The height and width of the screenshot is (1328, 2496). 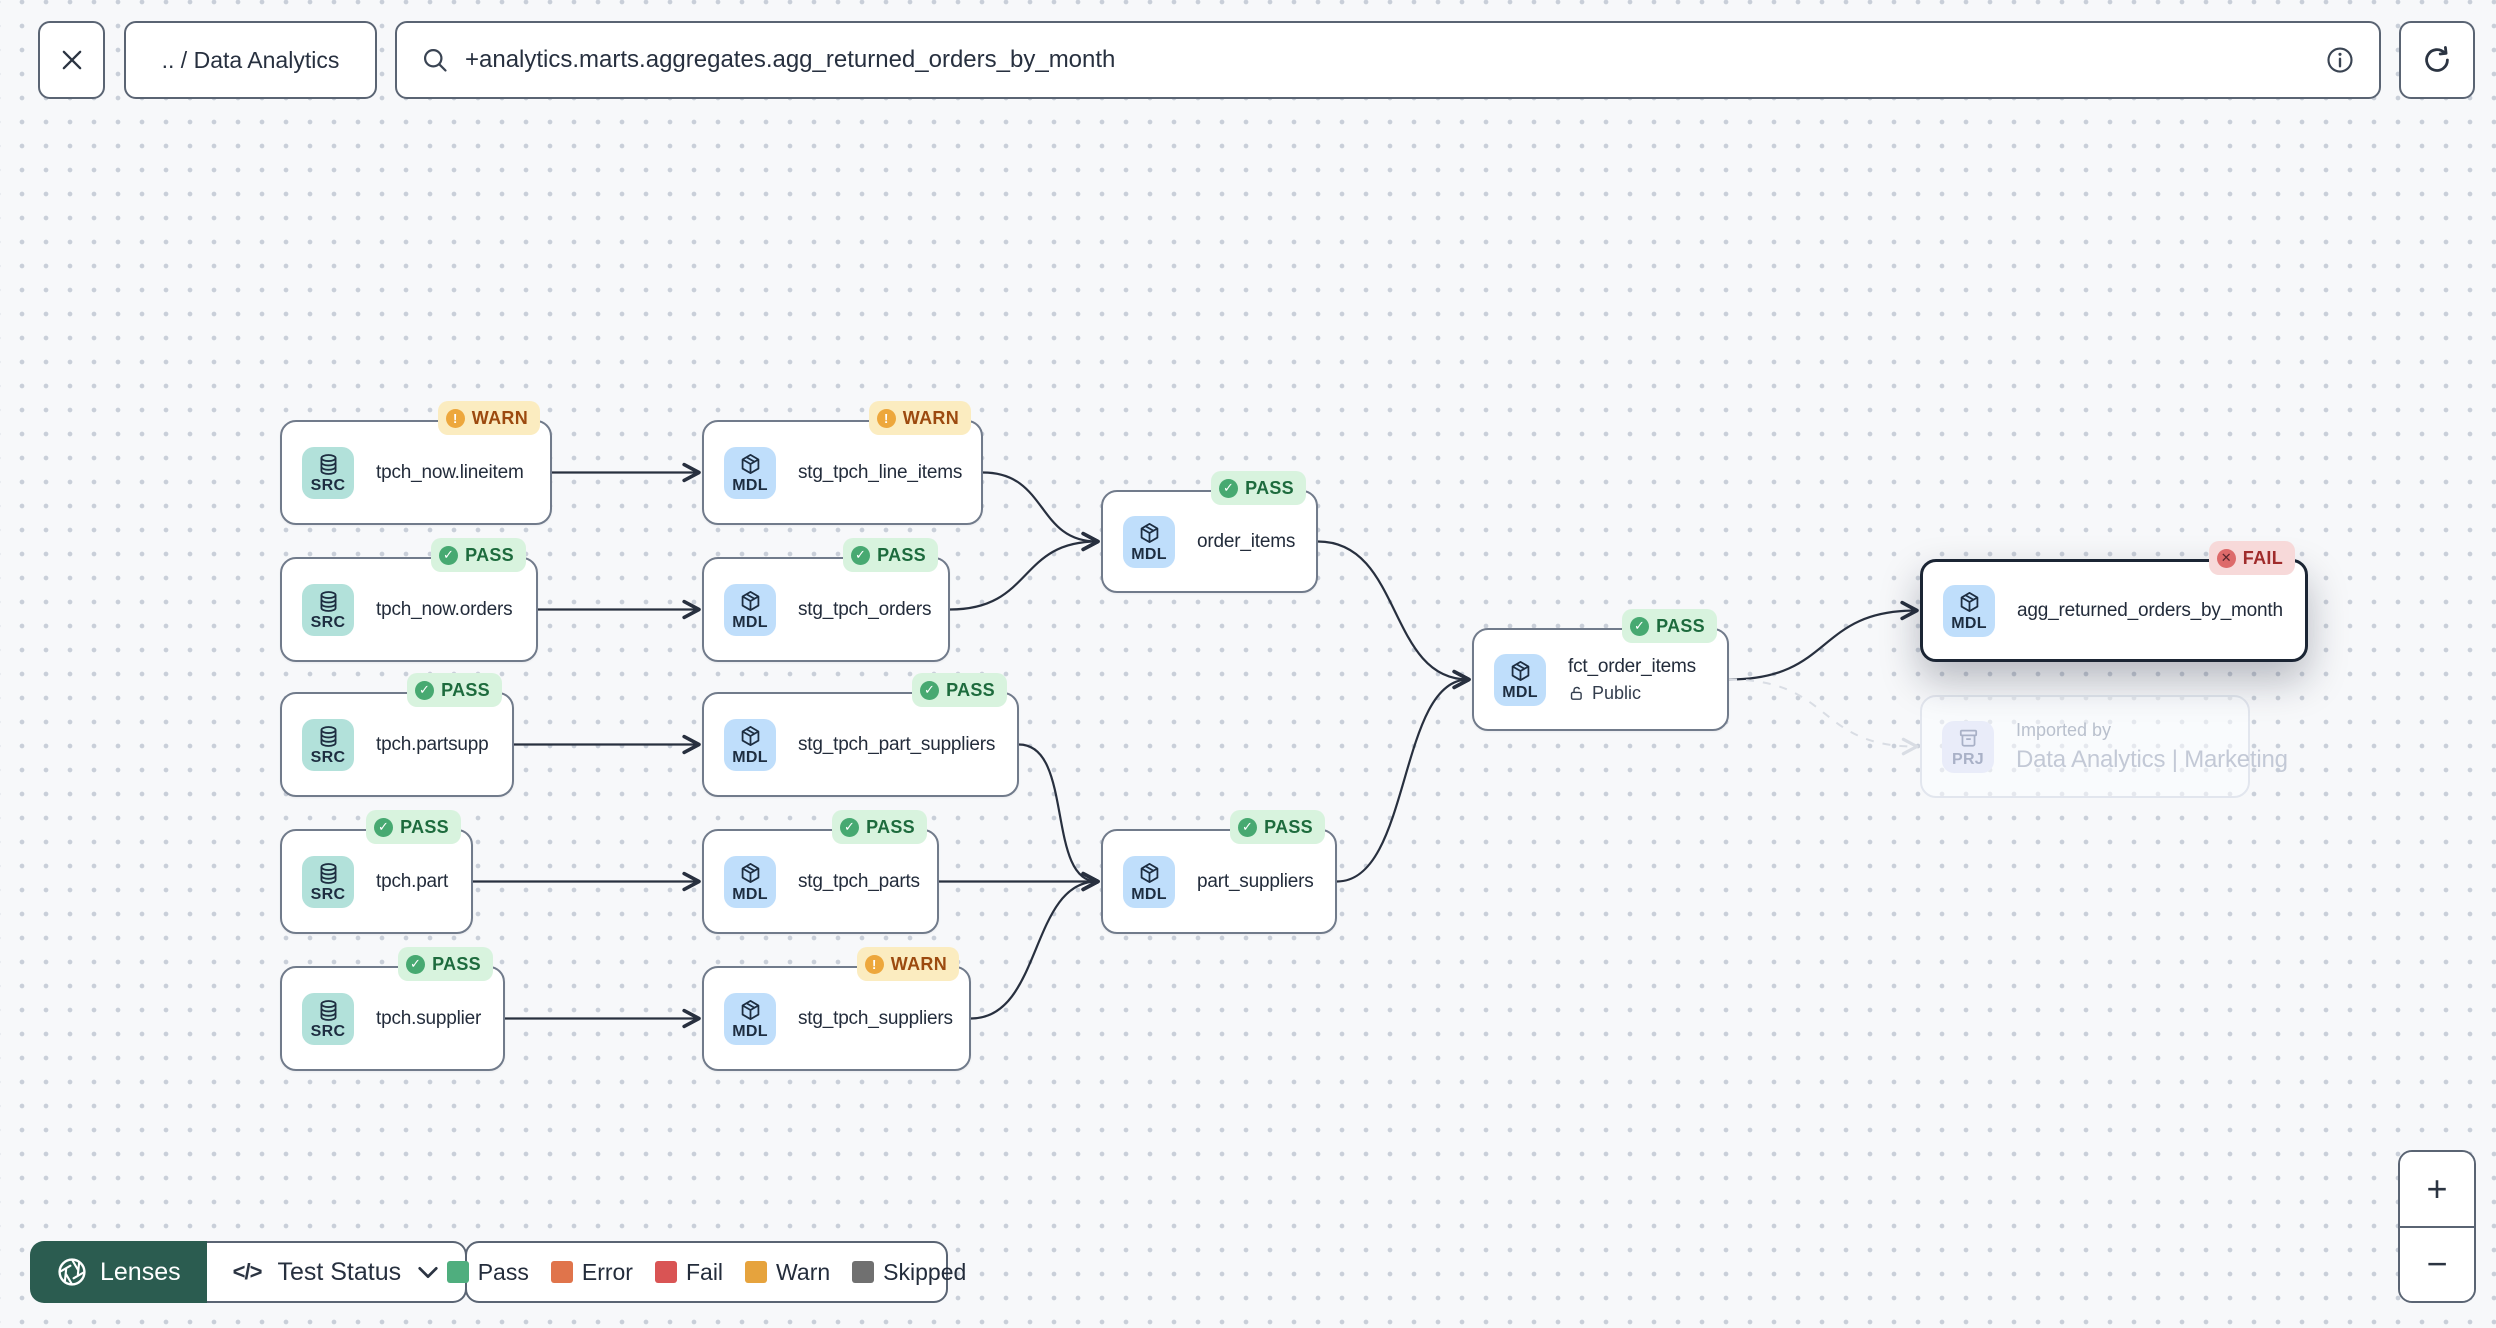 I want to click on edge-stg_tpch_suppliers-to-part_suppliers, so click(x=1035, y=945).